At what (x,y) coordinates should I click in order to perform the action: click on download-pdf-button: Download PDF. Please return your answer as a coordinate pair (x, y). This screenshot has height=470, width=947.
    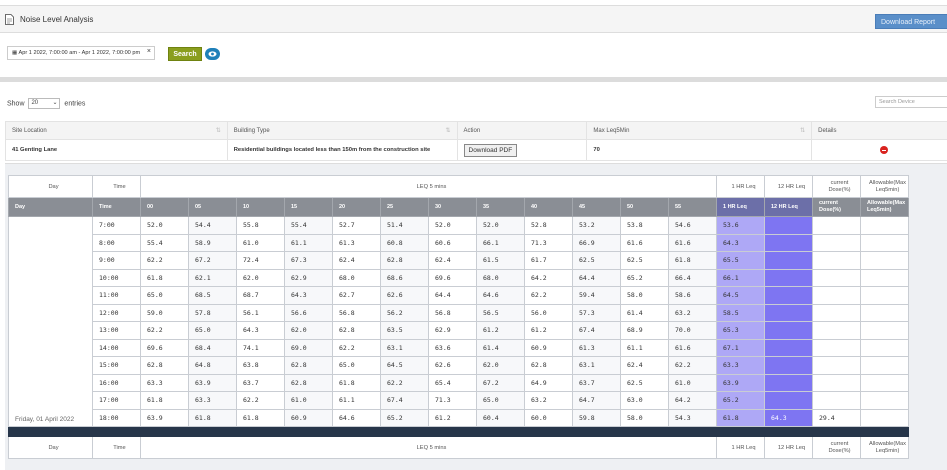
    Looking at the image, I should click on (490, 150).